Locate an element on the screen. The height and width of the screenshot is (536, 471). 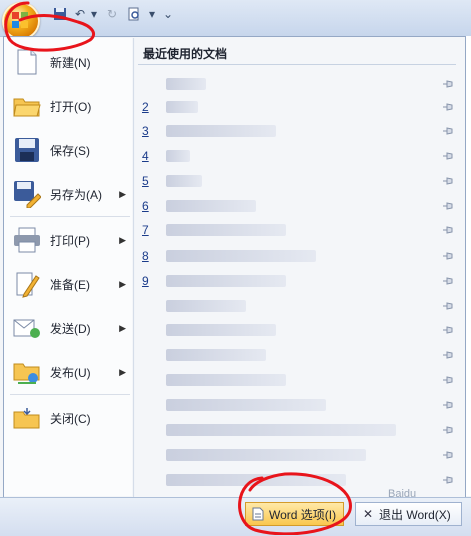
annotation-circle-options is located at coordinates (295, 503).